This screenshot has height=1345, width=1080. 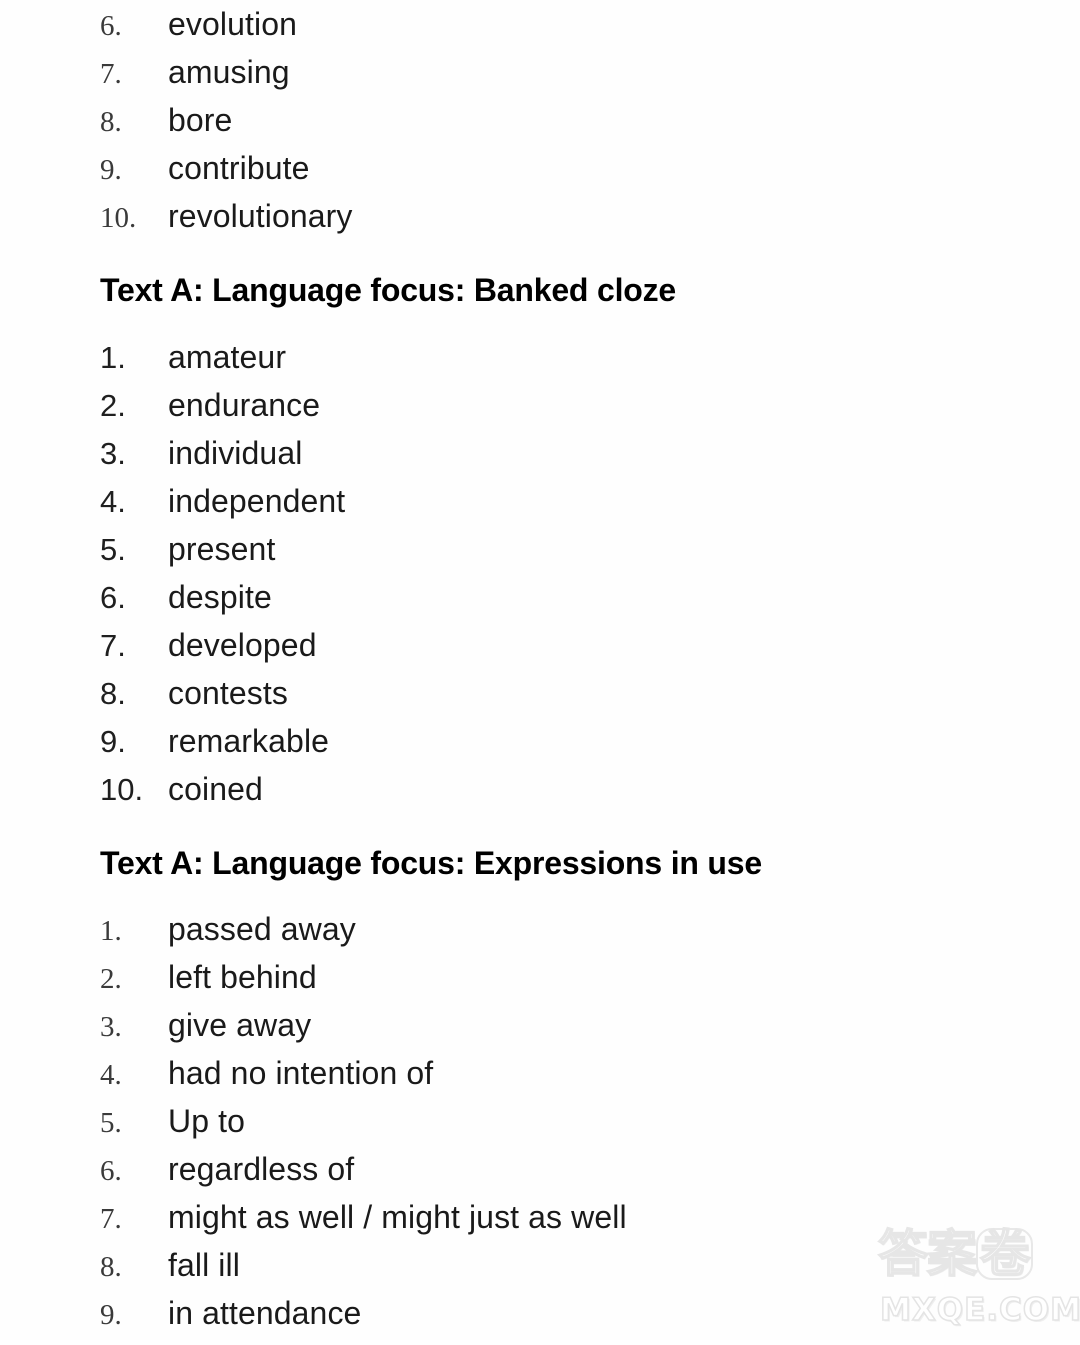 What do you see at coordinates (550, 176) in the screenshot?
I see `list-item: 9. contribute` at bounding box center [550, 176].